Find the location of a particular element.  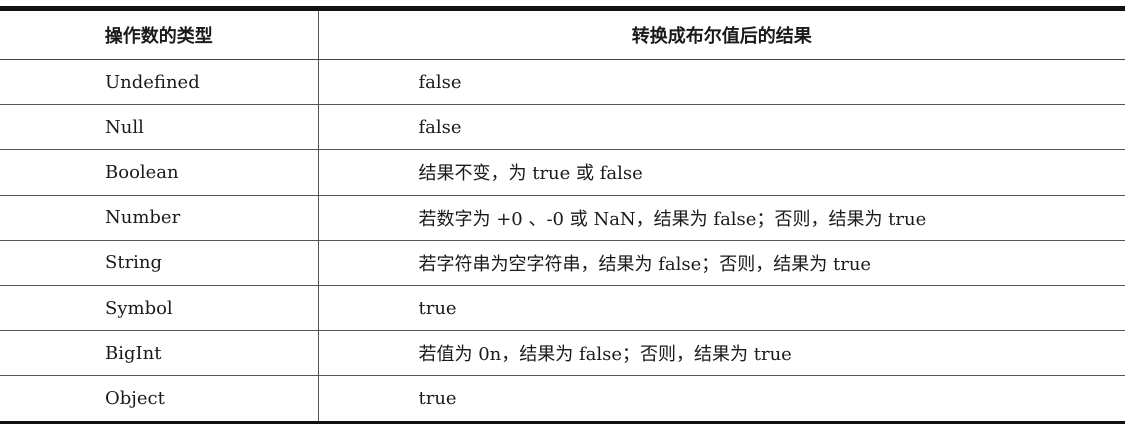

cell-type: Undefined is located at coordinates (159, 82).